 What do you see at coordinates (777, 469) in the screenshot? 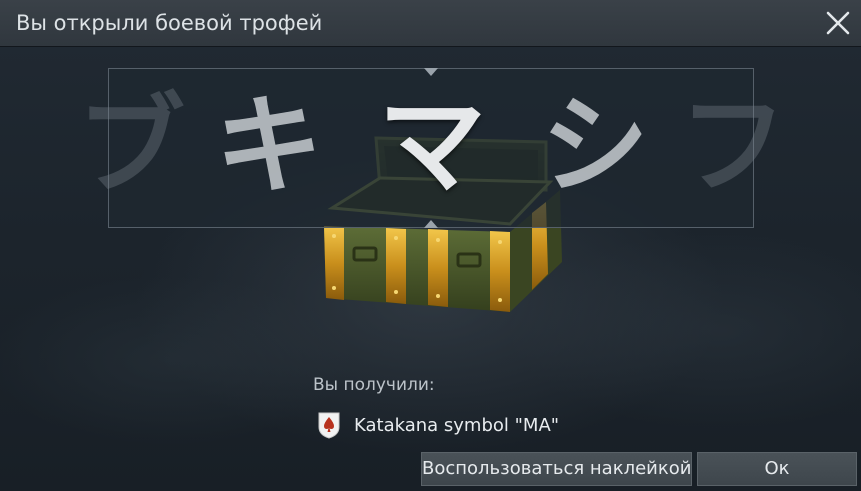
I see `ok-button: Ок` at bounding box center [777, 469].